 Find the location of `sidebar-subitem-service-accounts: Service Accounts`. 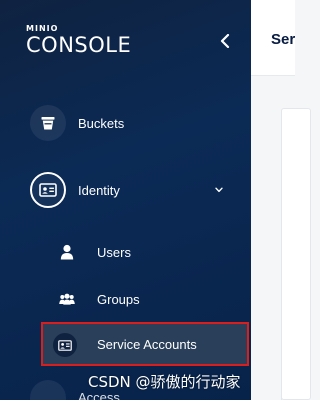

sidebar-subitem-service-accounts: Service Accounts is located at coordinates (145, 344).